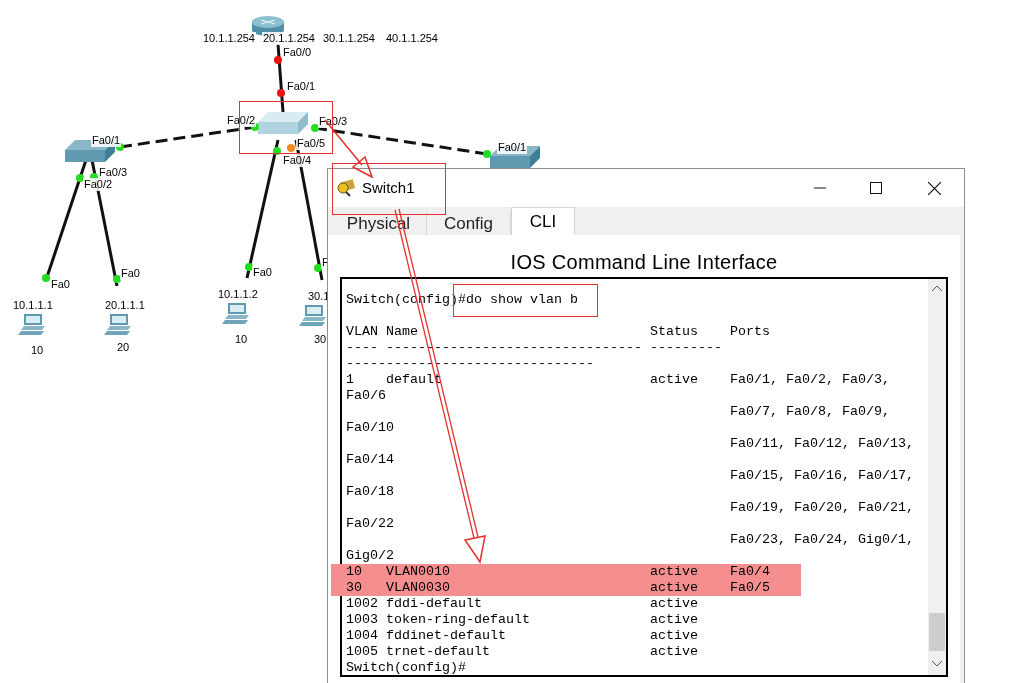  Describe the element at coordinates (113, 172) in the screenshot. I see `port-label: Fa0/3` at that location.